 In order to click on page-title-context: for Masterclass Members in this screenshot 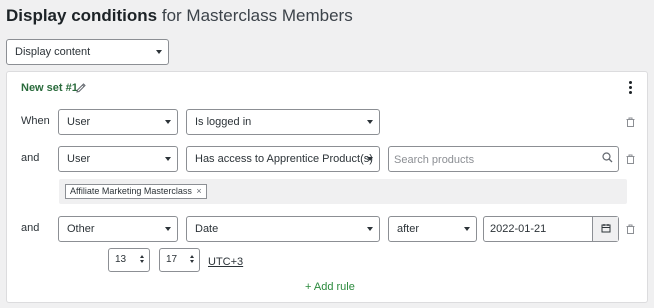, I will do `click(257, 15)`.